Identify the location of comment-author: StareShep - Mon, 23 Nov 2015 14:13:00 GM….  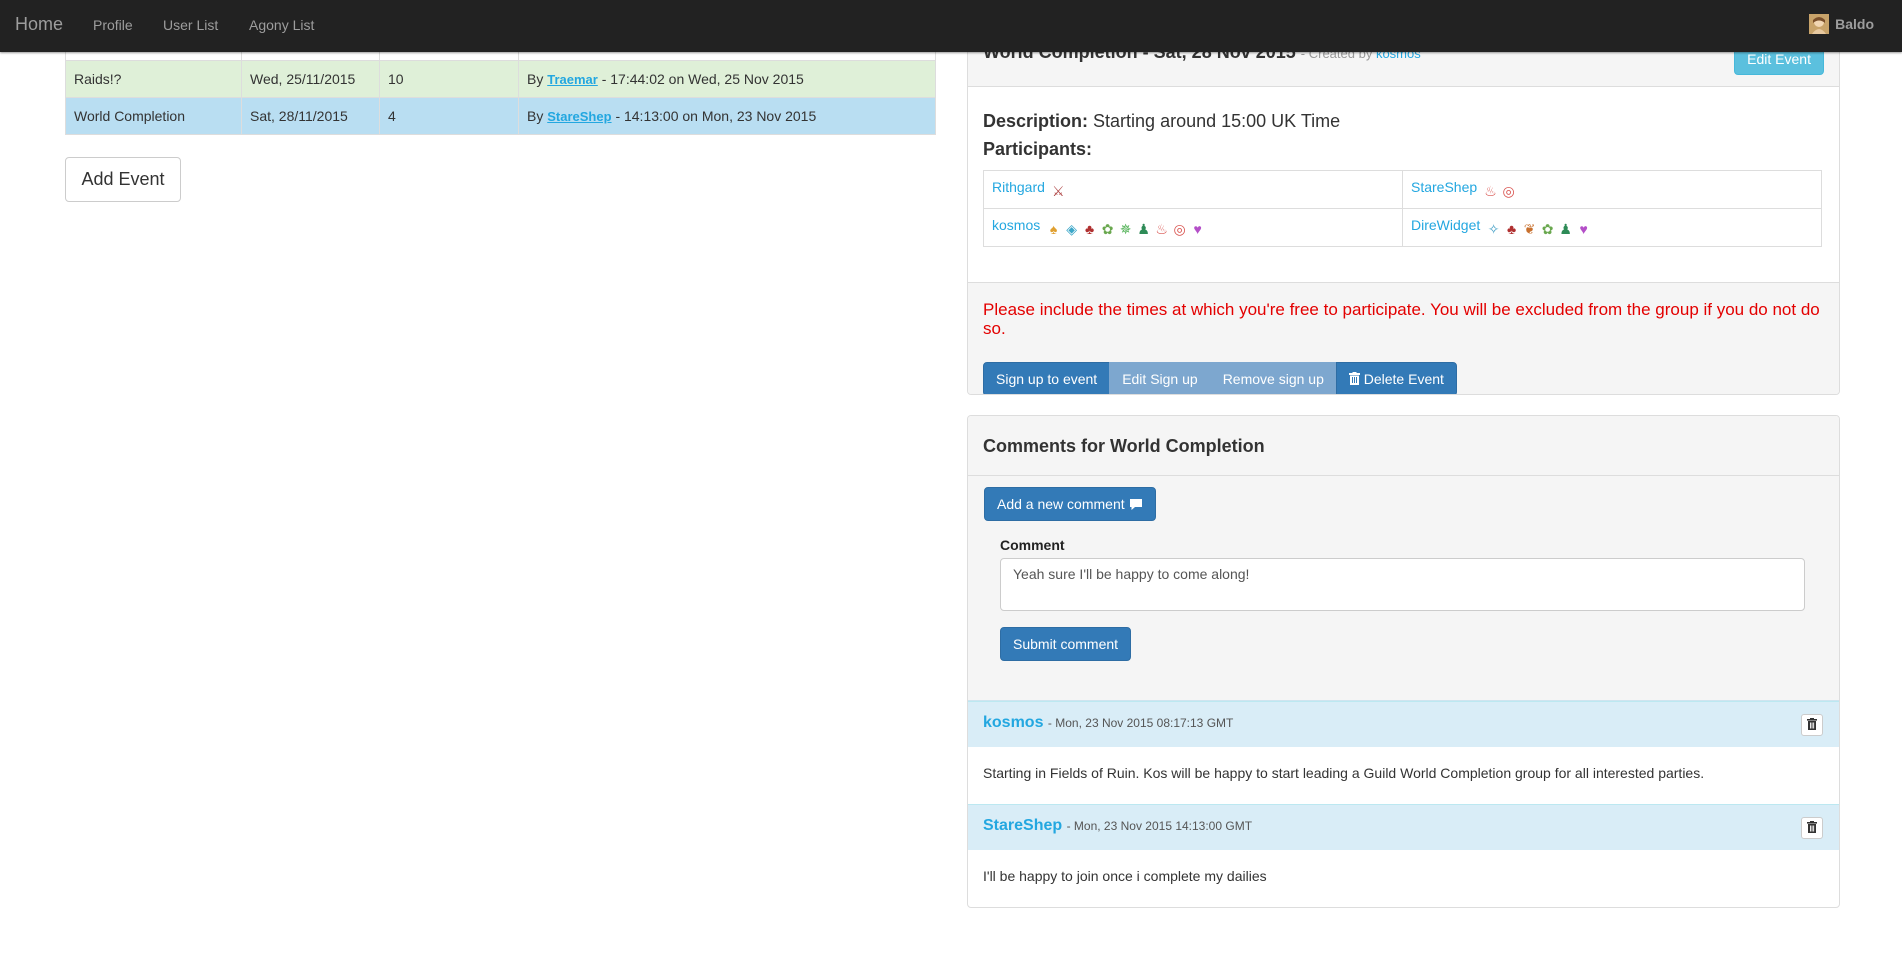
(1118, 825).